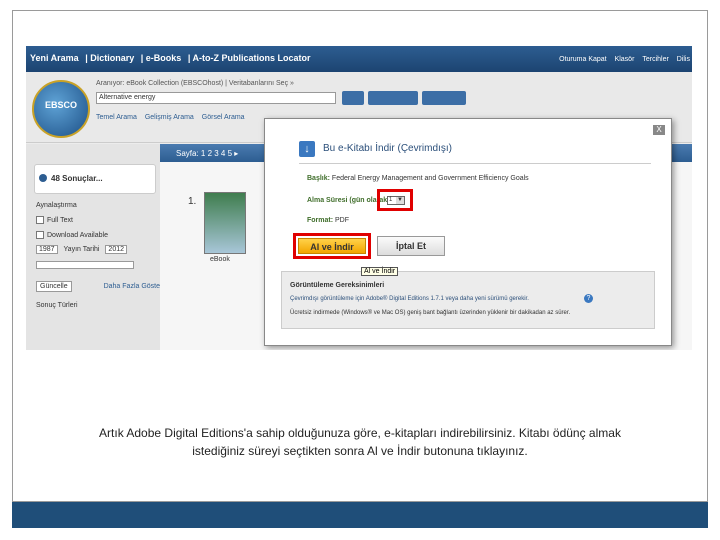 This screenshot has height=540, width=720. I want to click on get-button-highlight: Al ve İndir, so click(332, 246).